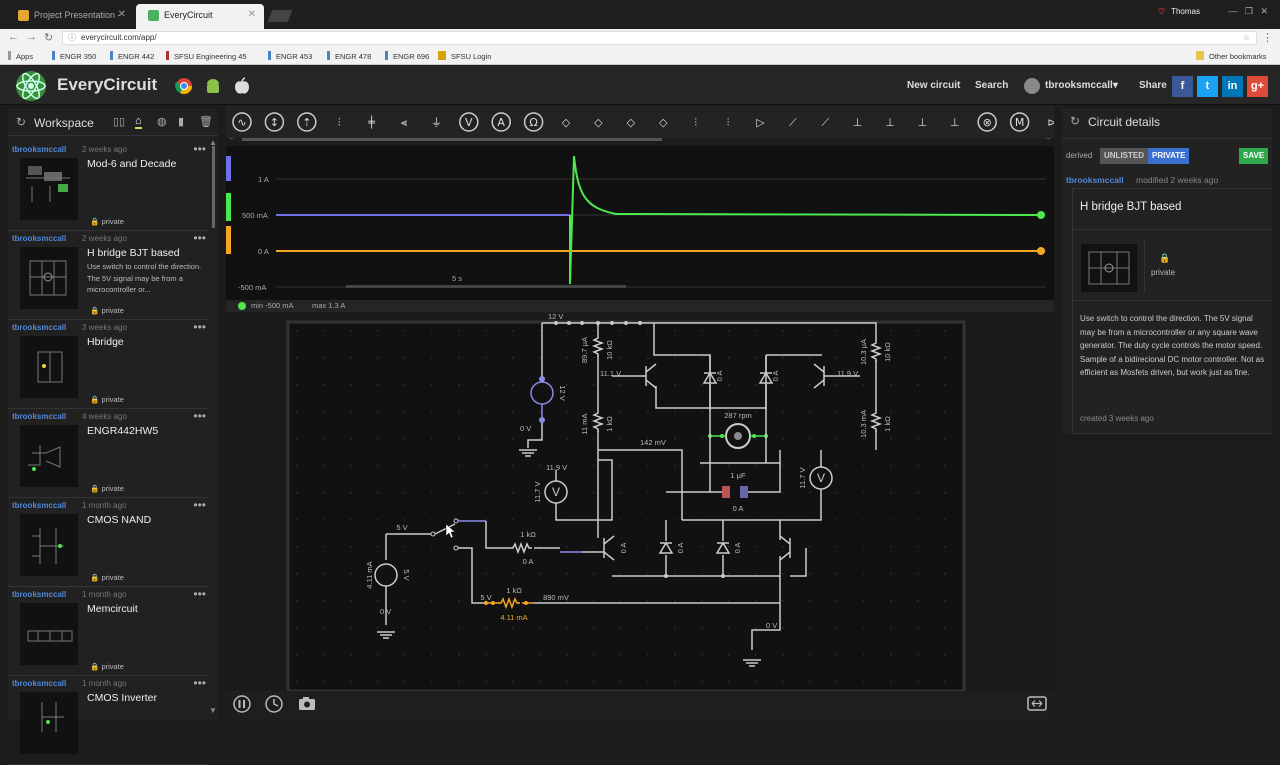 This screenshot has width=1280, height=765. What do you see at coordinates (501, 122) in the screenshot?
I see `ammeter-icon: A` at bounding box center [501, 122].